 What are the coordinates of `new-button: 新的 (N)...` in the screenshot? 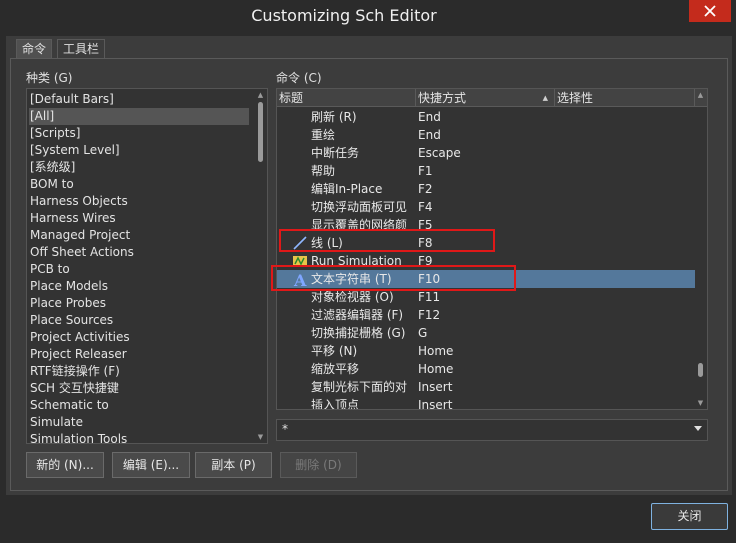 It's located at (65, 465).